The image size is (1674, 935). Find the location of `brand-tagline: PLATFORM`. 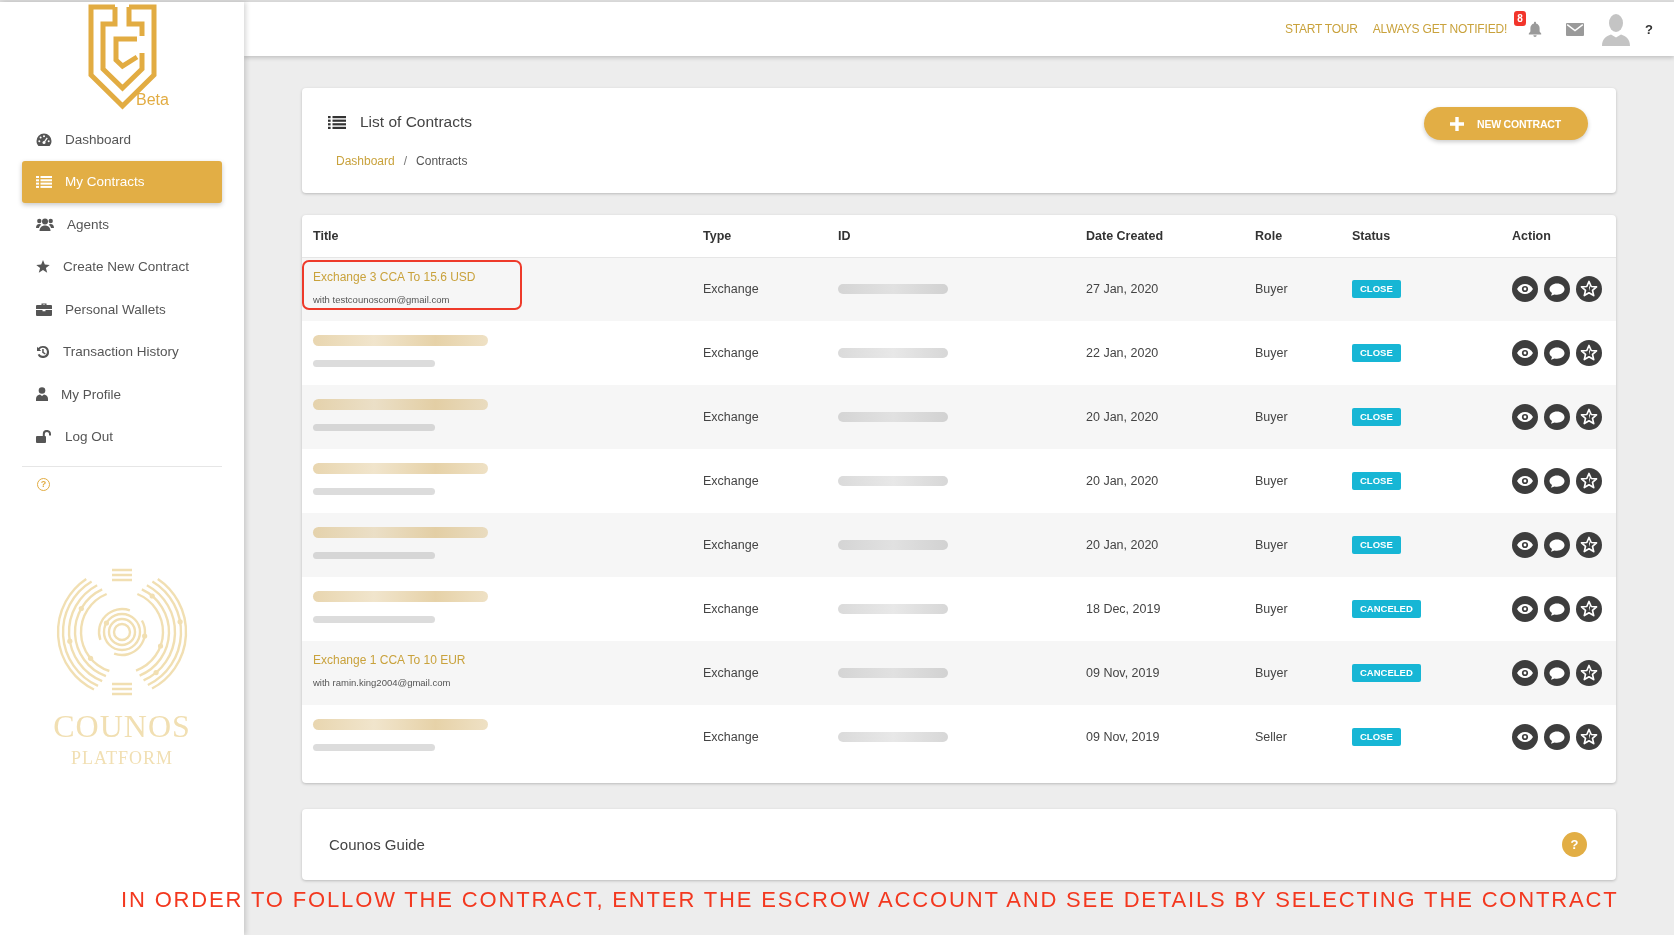

brand-tagline: PLATFORM is located at coordinates (122, 758).